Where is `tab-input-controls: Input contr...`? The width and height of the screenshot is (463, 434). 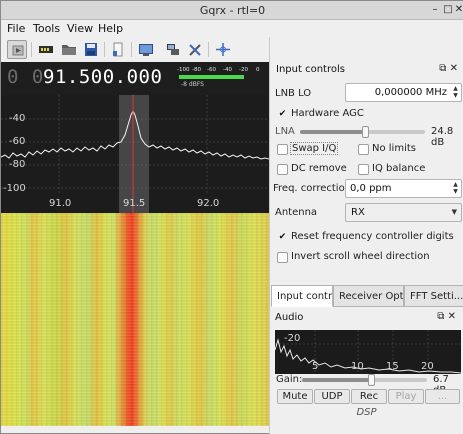 tab-input-controls: Input contr... is located at coordinates (302, 296).